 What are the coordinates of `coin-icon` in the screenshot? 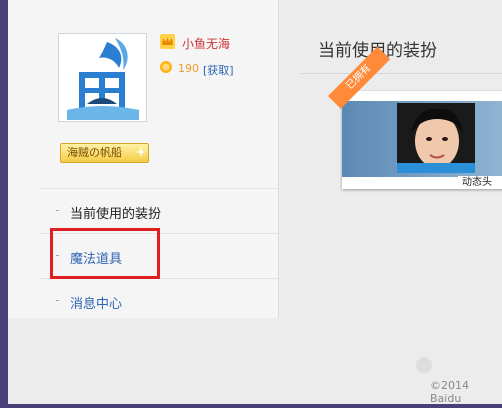 It's located at (166, 67).